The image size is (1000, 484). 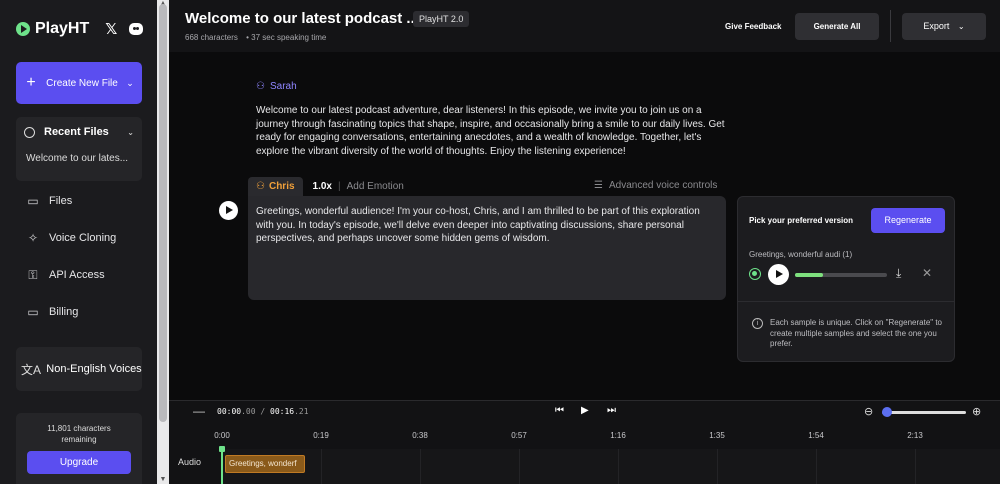 I want to click on sidebar-item-label: API Access, so click(x=77, y=275).